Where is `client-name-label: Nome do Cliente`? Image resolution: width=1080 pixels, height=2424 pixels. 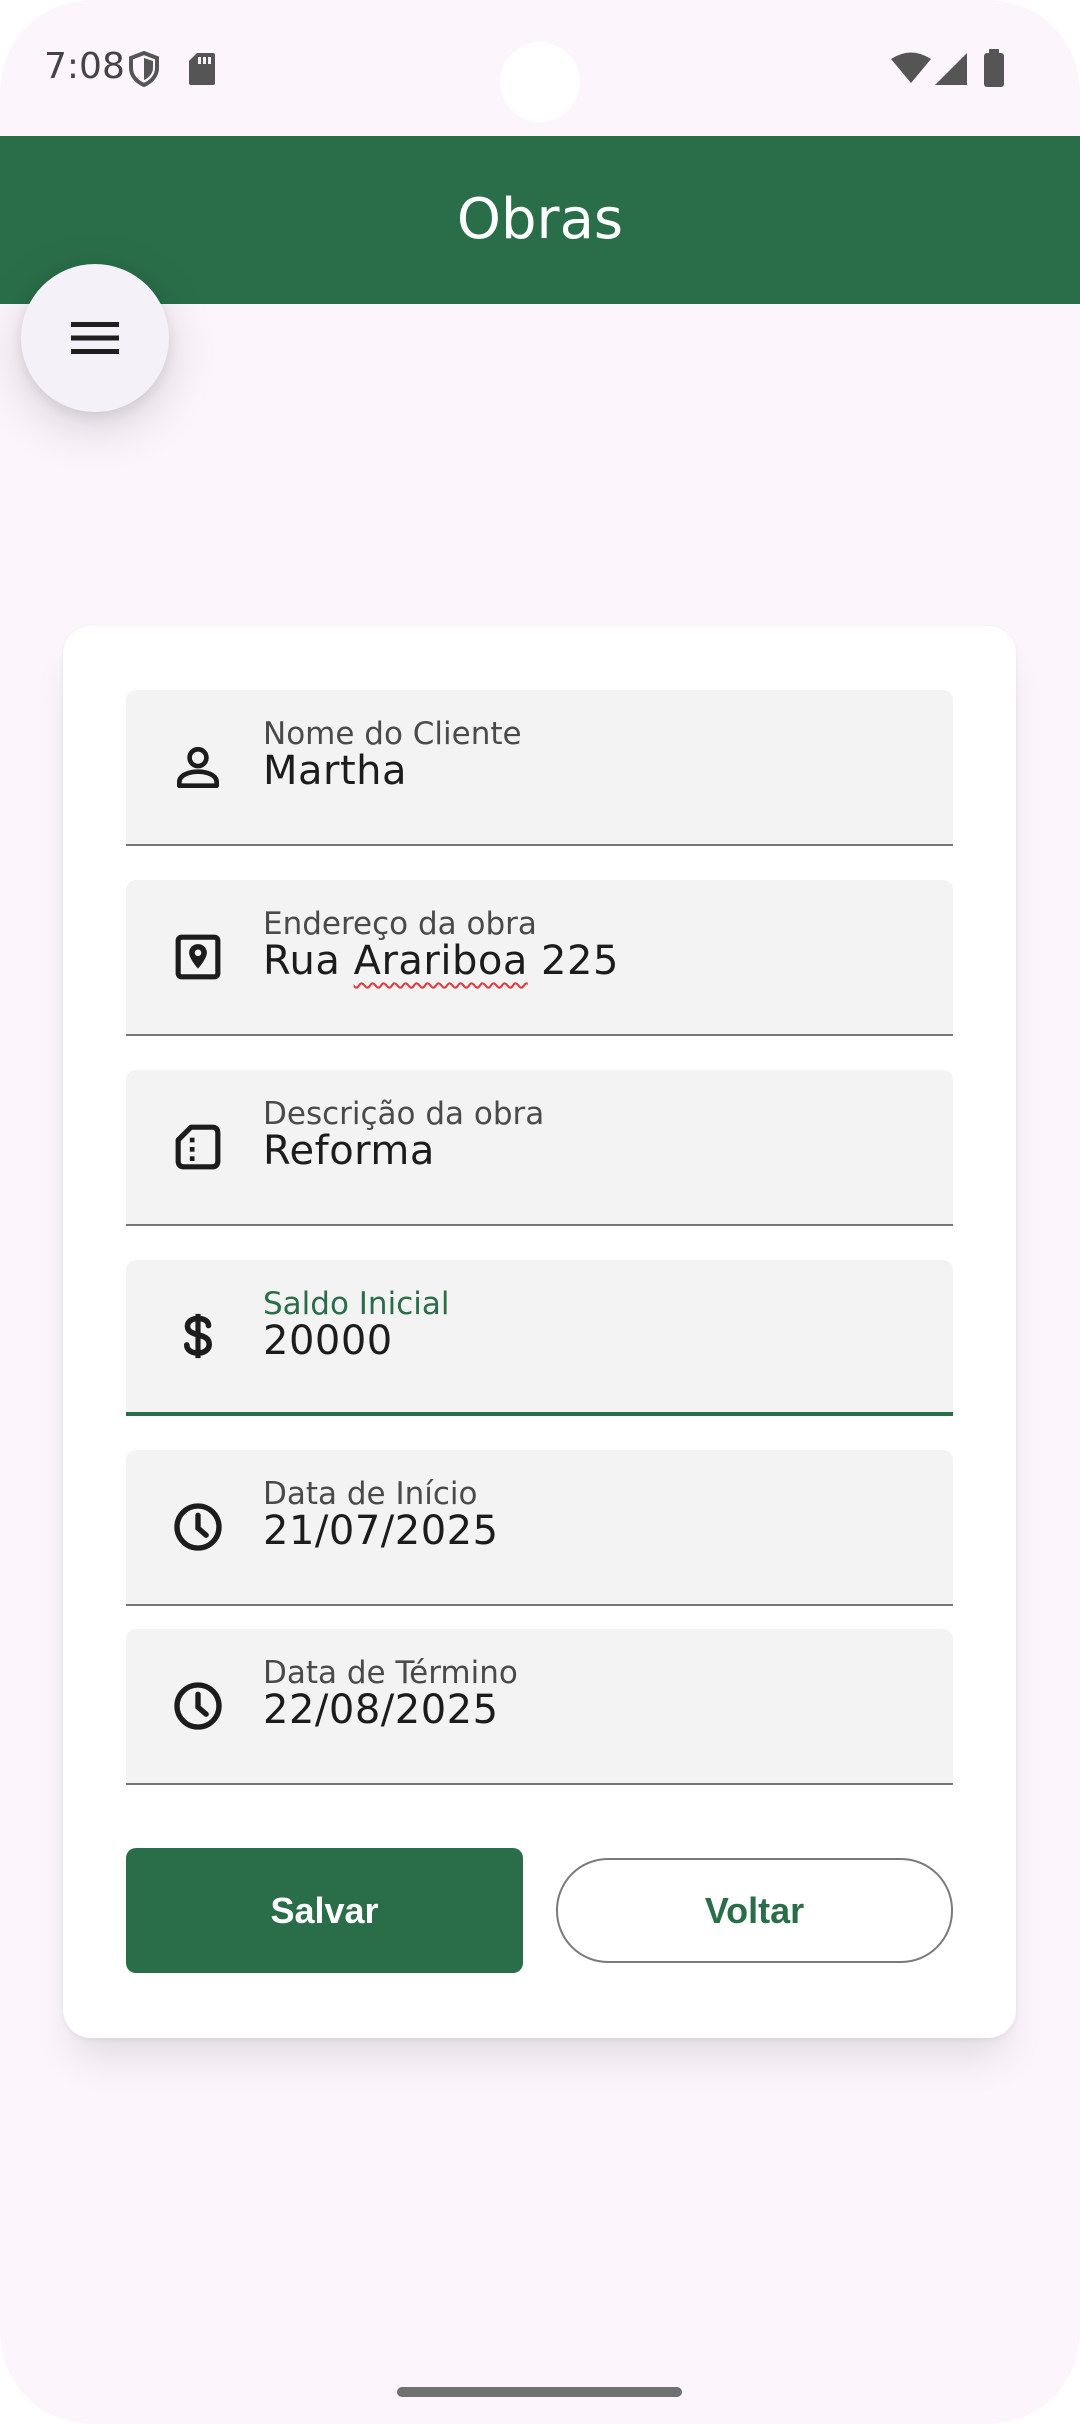 client-name-label: Nome do Cliente is located at coordinates (392, 734).